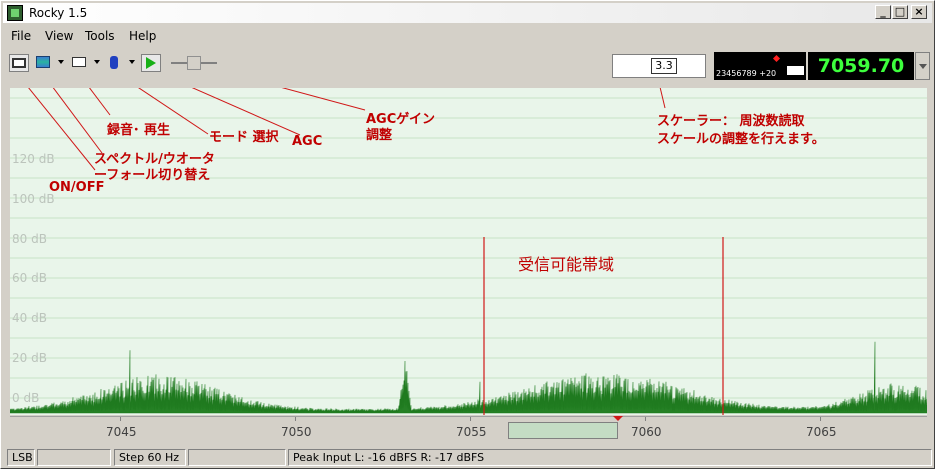  What do you see at coordinates (26, 397) in the screenshot?
I see `db-label: 0 dB` at bounding box center [26, 397].